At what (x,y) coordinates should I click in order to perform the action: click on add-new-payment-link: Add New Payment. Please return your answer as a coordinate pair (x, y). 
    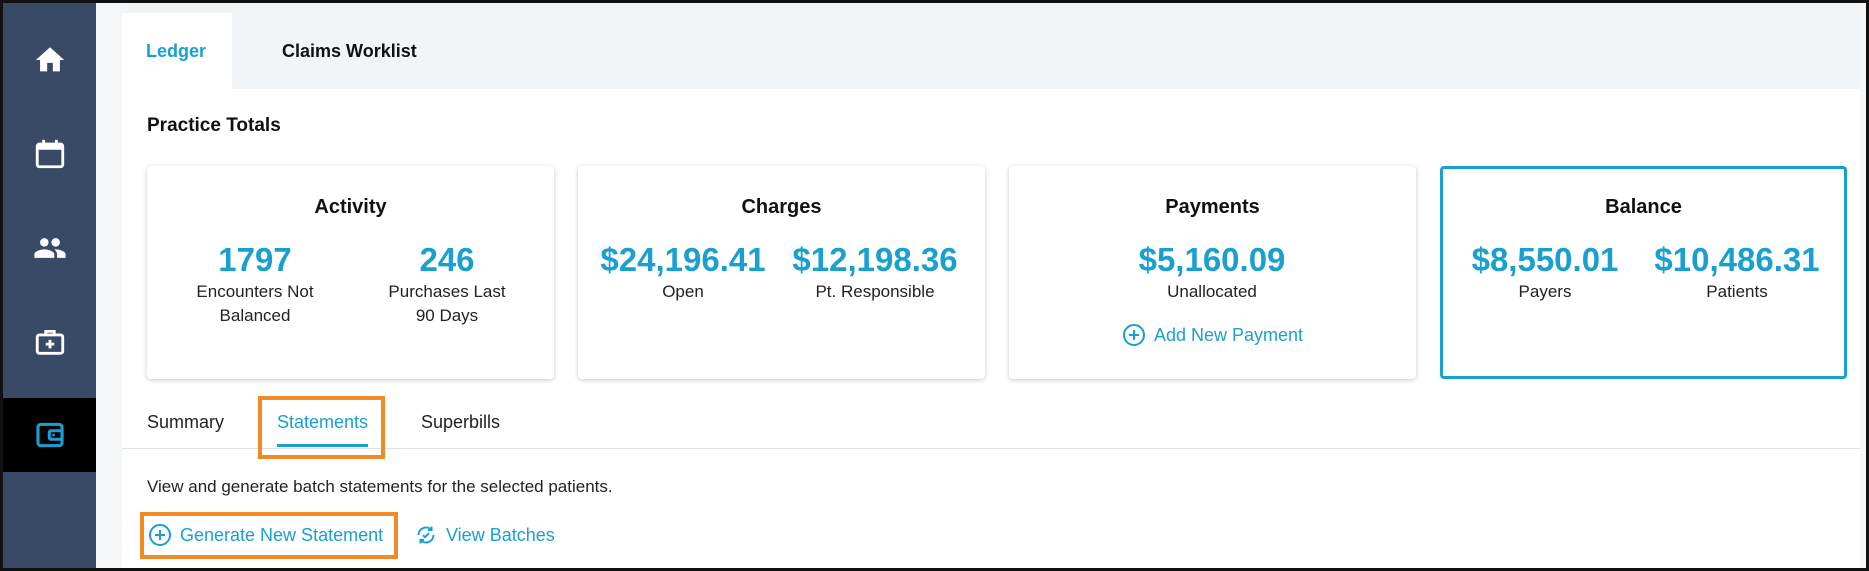
    Looking at the image, I should click on (1212, 335).